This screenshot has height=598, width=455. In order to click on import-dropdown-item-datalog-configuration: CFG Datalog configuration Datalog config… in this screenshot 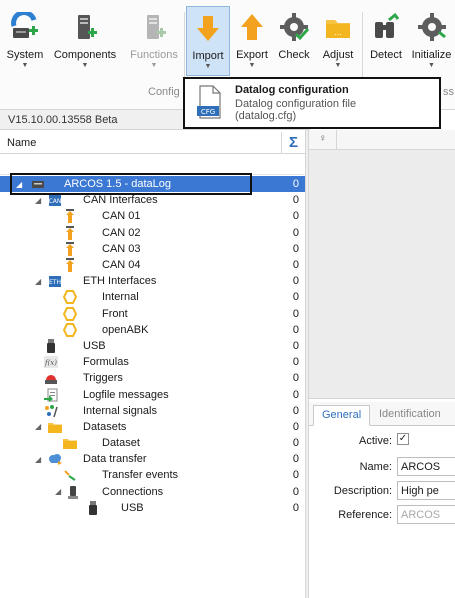, I will do `click(312, 103)`.